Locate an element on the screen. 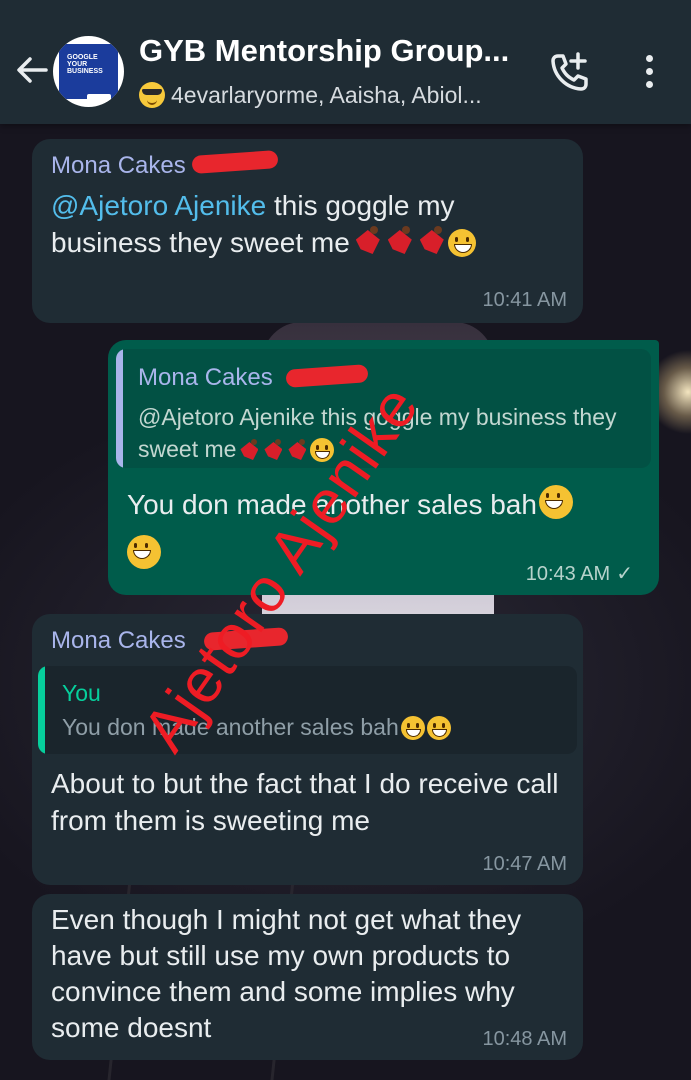  phone-add-icon is located at coordinates (569, 71).